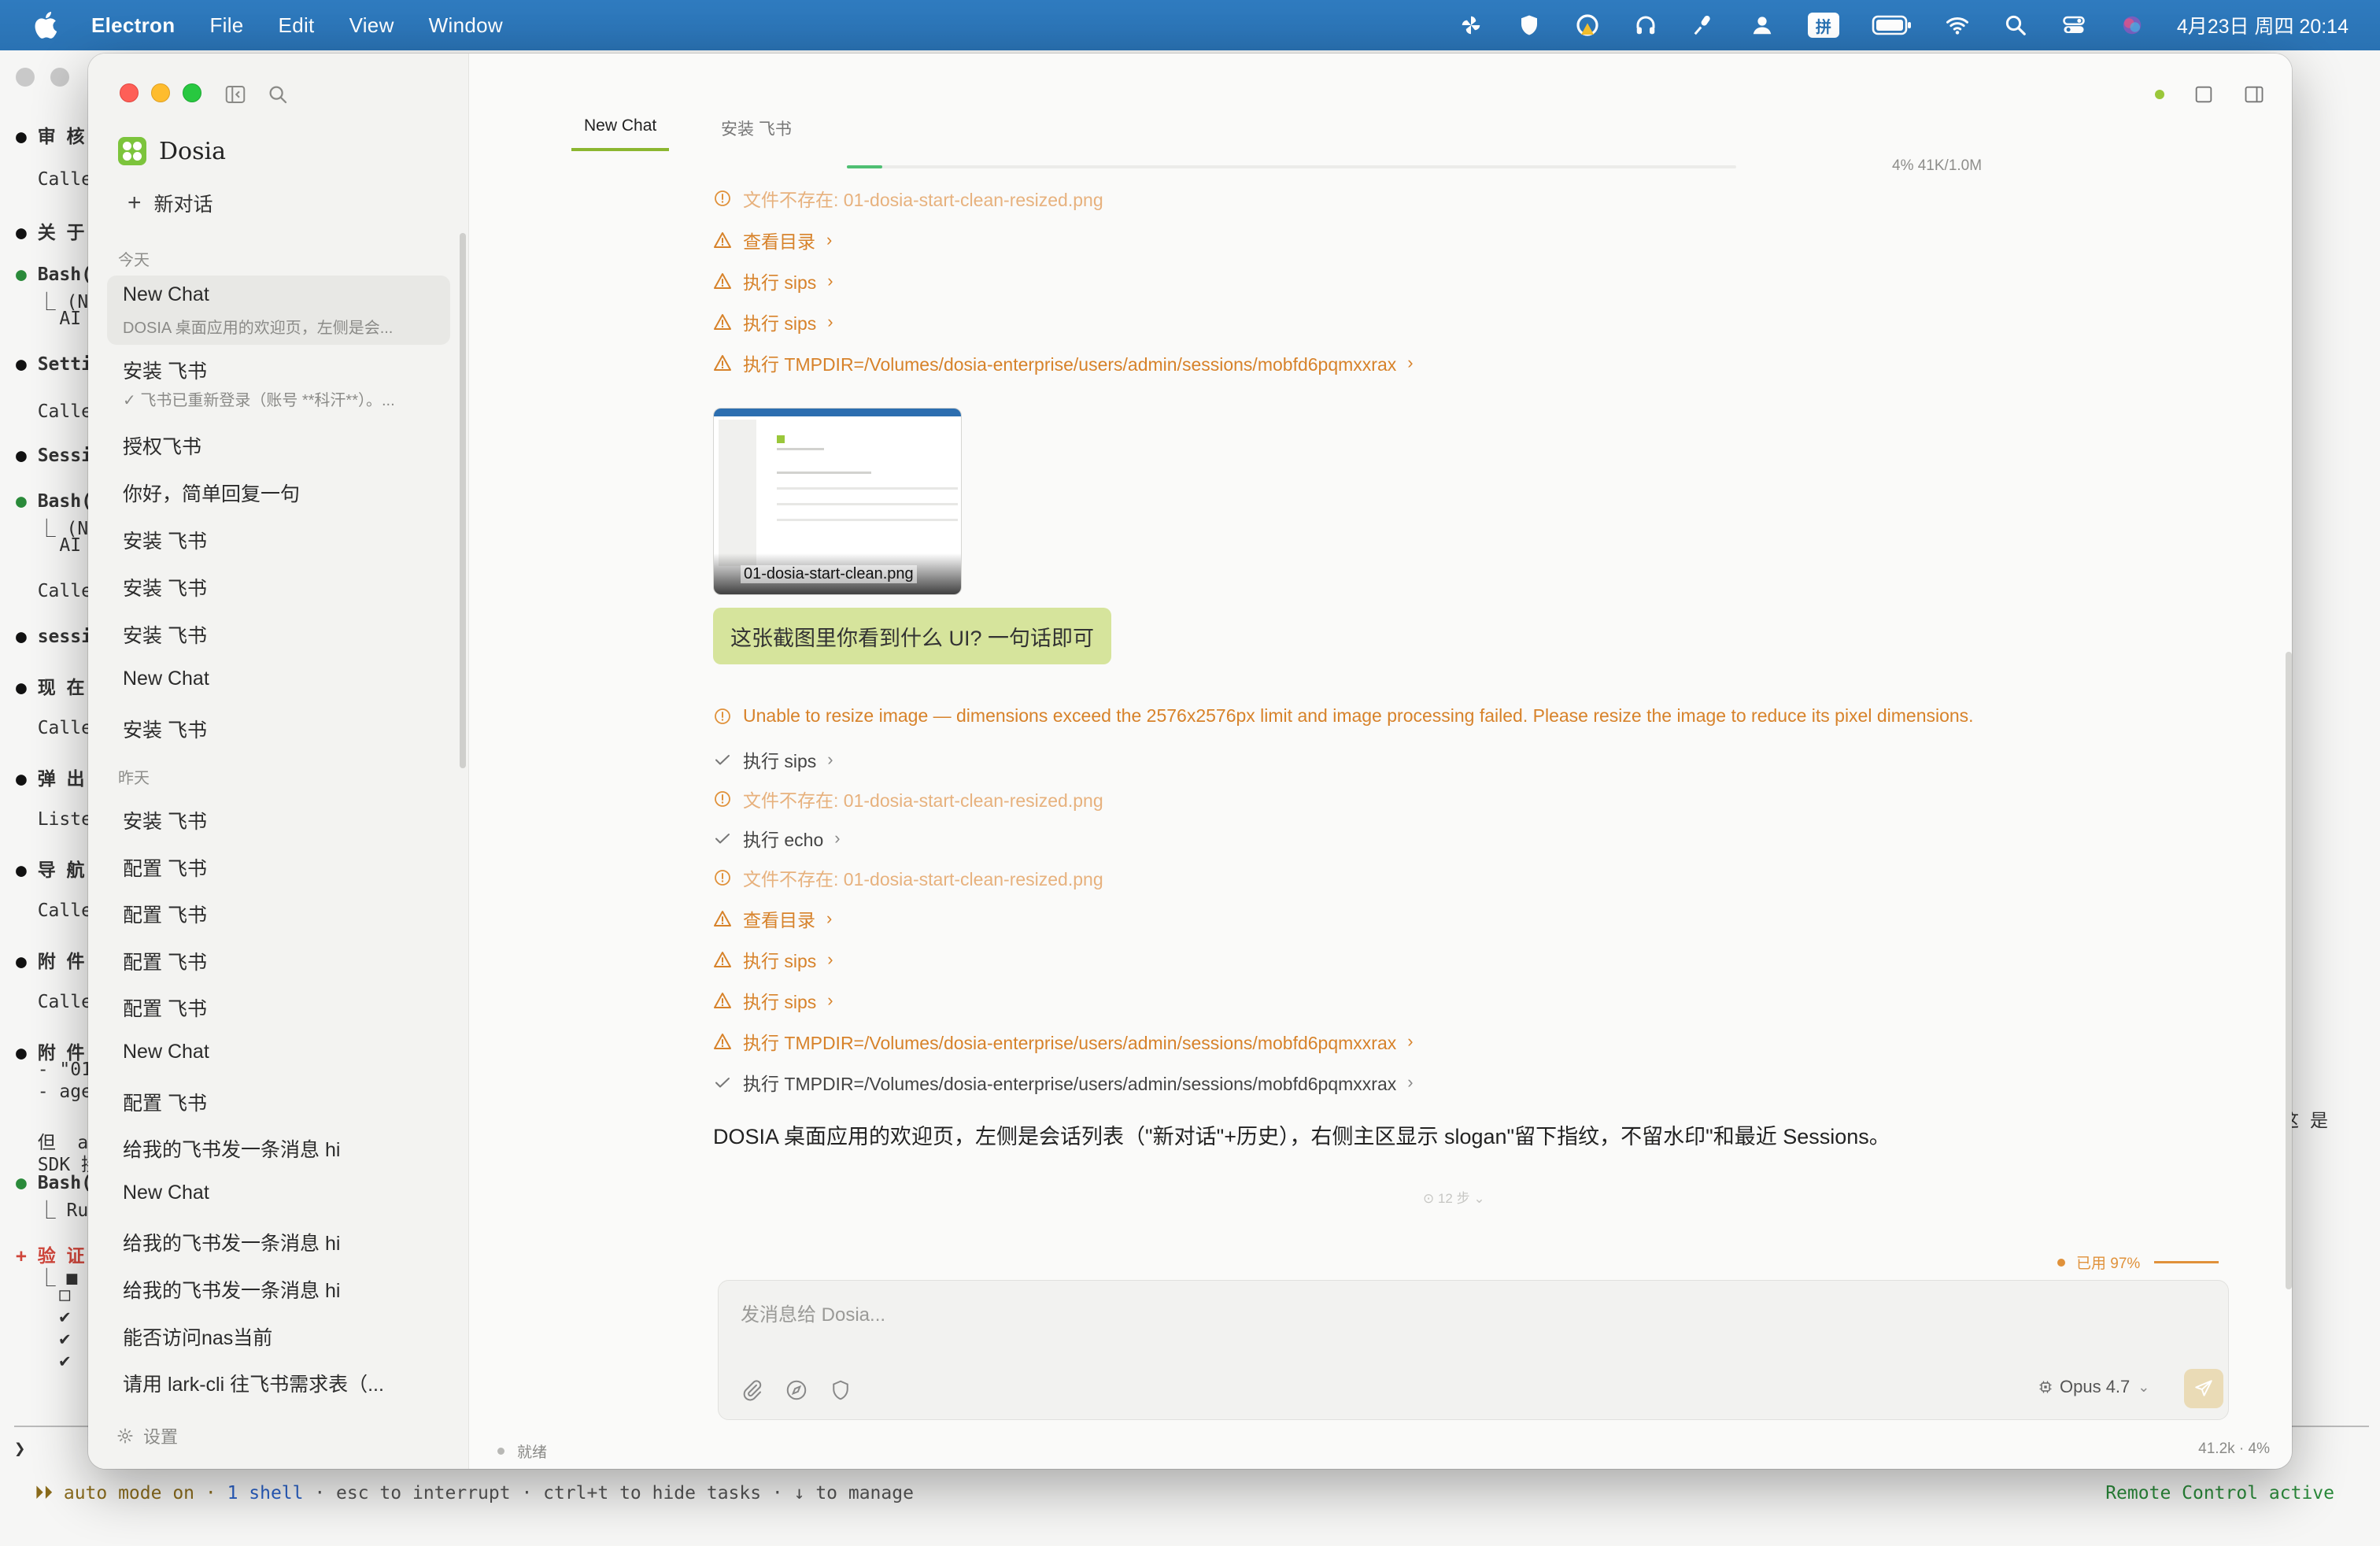  What do you see at coordinates (125, 1436) in the screenshot?
I see `gear-icon` at bounding box center [125, 1436].